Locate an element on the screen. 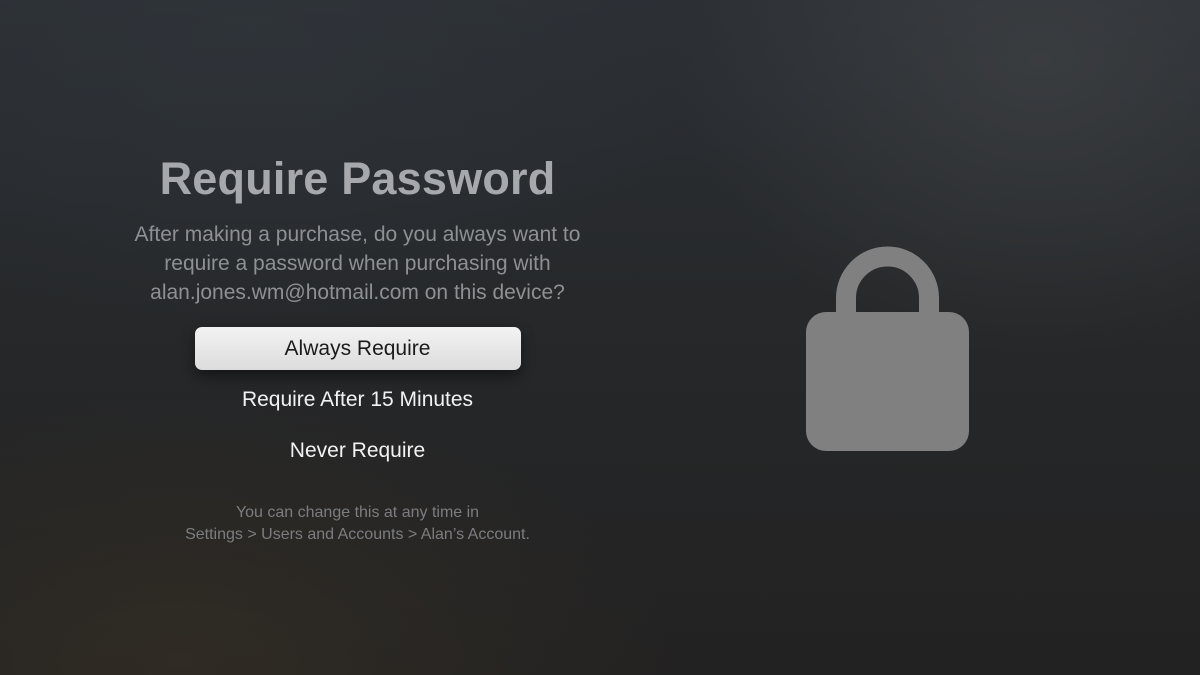  require-after-15-minutes-button: Require After 15 Minutes is located at coordinates (358, 399).